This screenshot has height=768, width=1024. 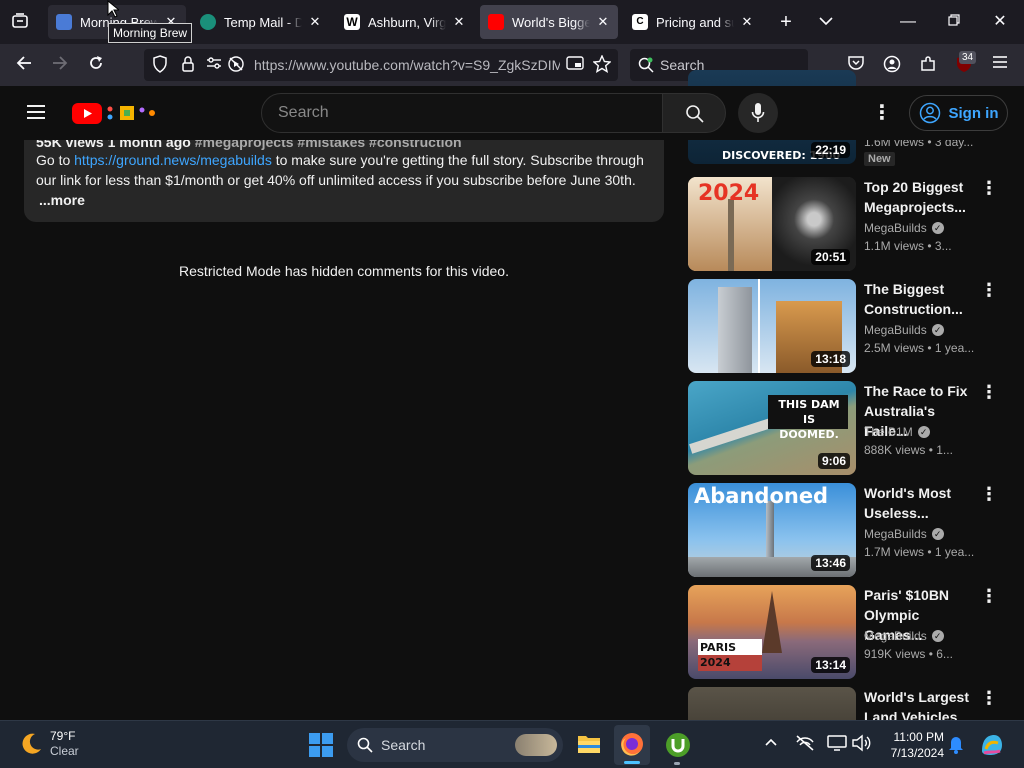 I want to click on windows-start-icon, so click(x=321, y=747).